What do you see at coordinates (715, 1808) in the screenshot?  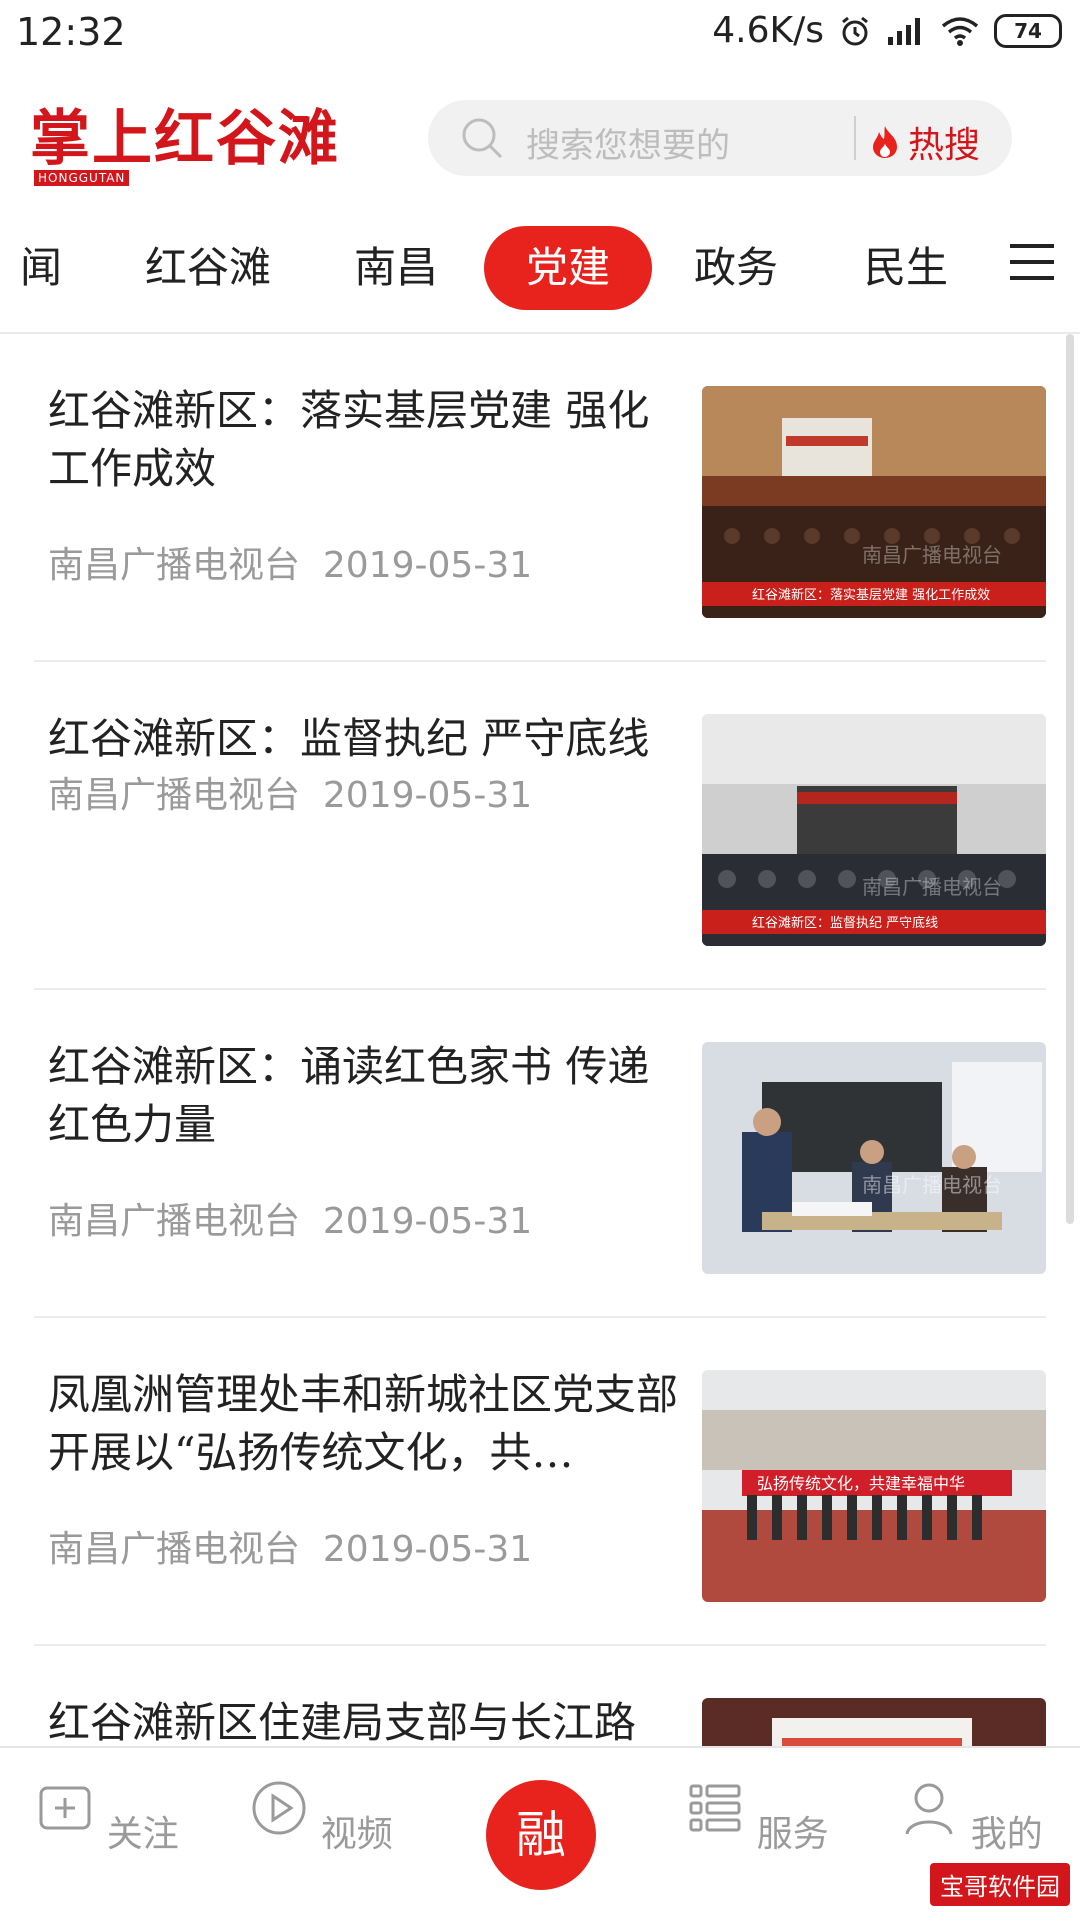 I see `services-icon` at bounding box center [715, 1808].